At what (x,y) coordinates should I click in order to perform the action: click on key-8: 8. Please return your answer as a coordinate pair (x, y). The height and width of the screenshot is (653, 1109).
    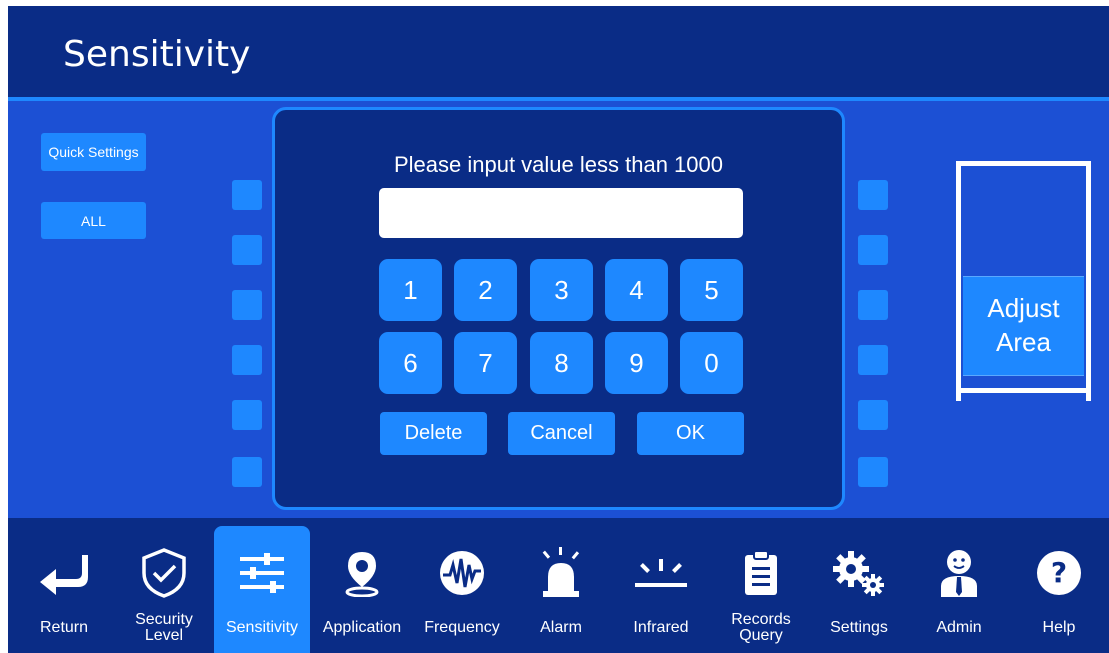
    Looking at the image, I should click on (561, 363).